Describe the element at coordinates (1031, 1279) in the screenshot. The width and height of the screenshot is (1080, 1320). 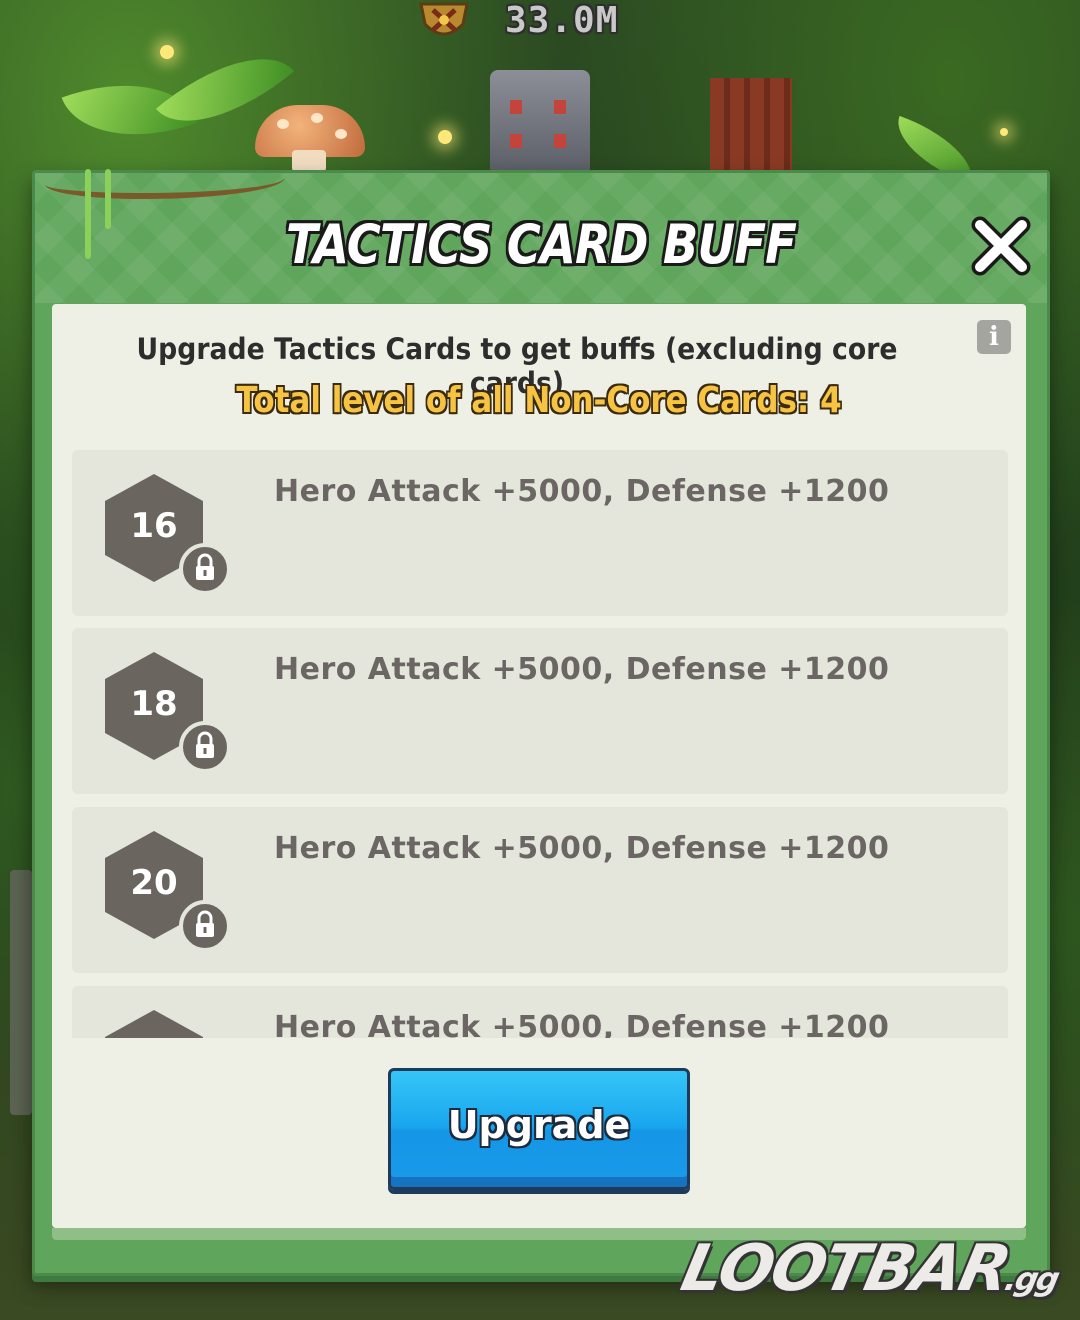
I see `watermark-suffix: .gg` at that location.